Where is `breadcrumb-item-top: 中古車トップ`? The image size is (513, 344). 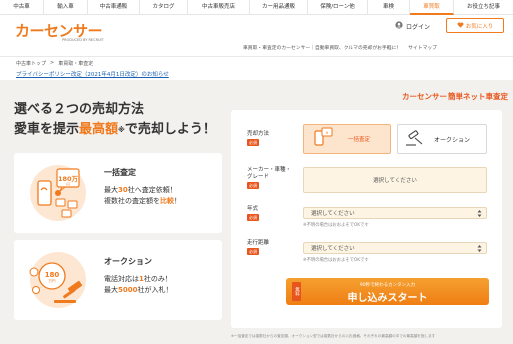
breadcrumb-item-top: 中古車トップ is located at coordinates (31, 63).